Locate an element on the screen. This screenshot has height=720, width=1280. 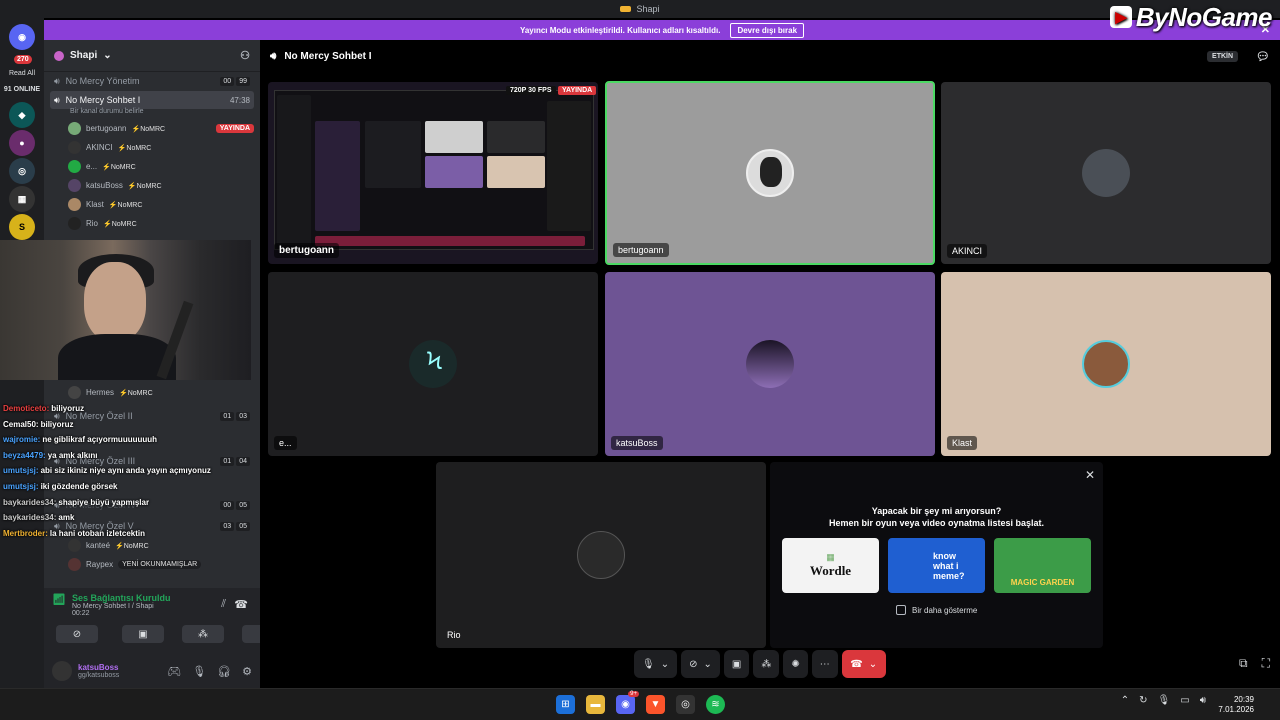
member-item: AKINCI ⚡NoMRC is located at coordinates (161, 147).